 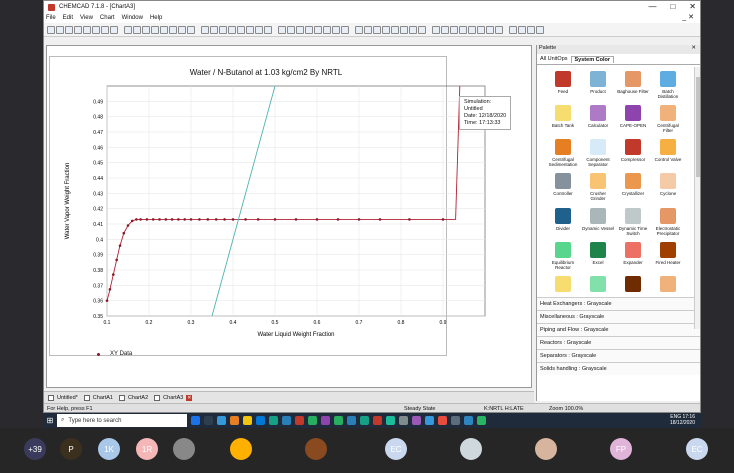 What do you see at coordinates (652, 6) in the screenshot?
I see `minimize-button: —` at bounding box center [652, 6].